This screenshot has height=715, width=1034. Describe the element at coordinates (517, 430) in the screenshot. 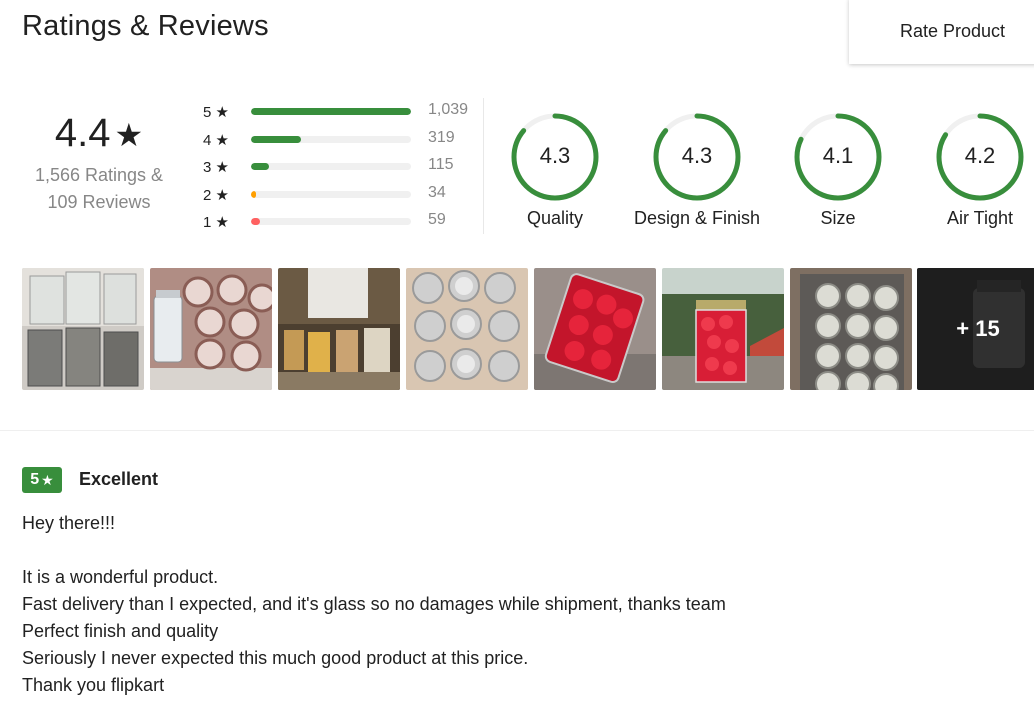

I see `section-divider` at that location.